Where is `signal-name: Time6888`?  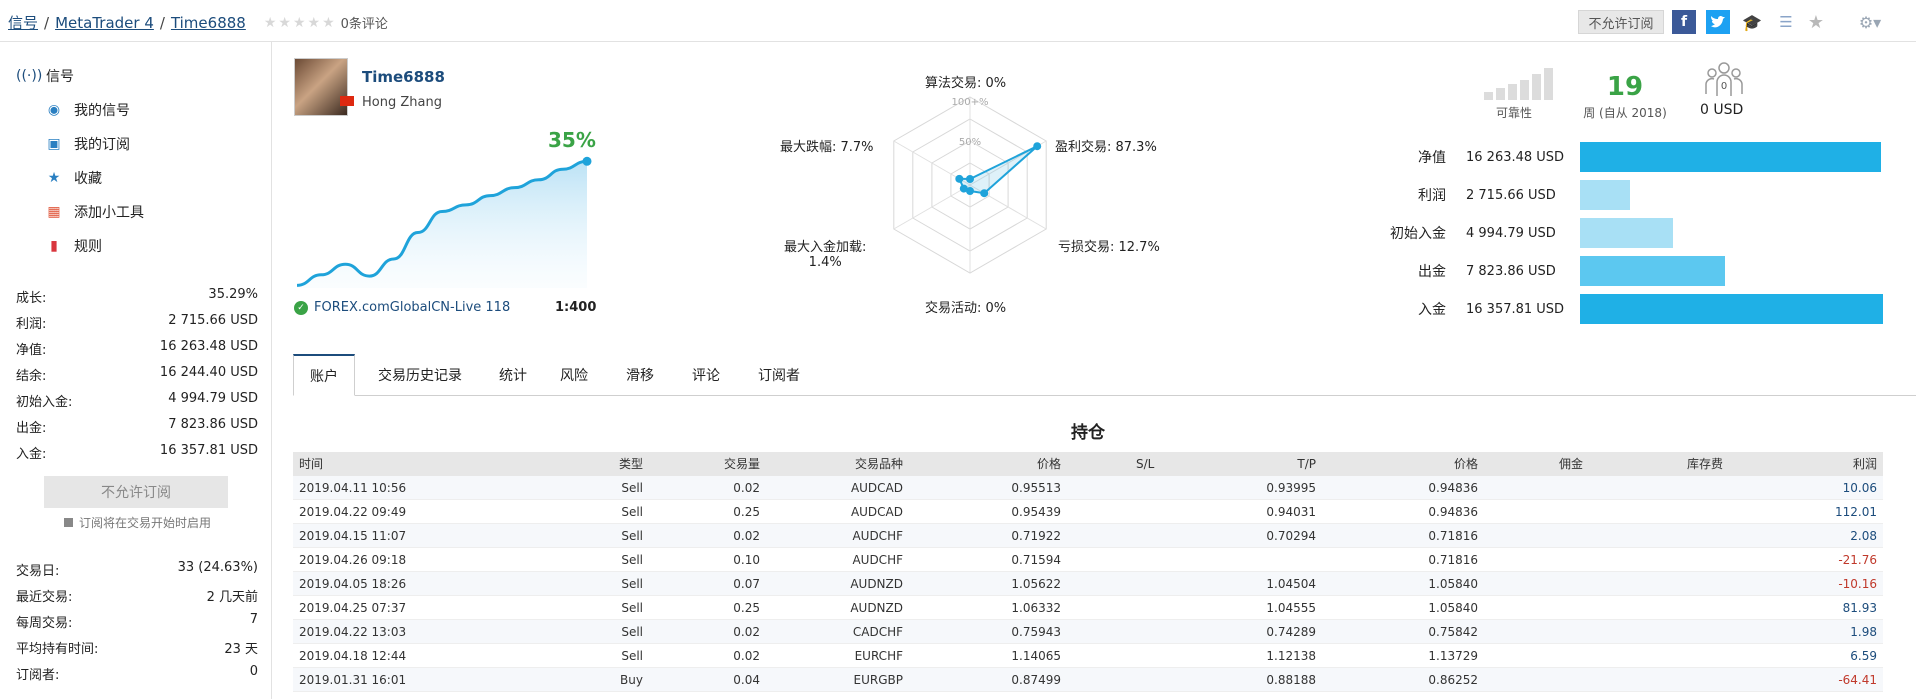
signal-name: Time6888 is located at coordinates (403, 77).